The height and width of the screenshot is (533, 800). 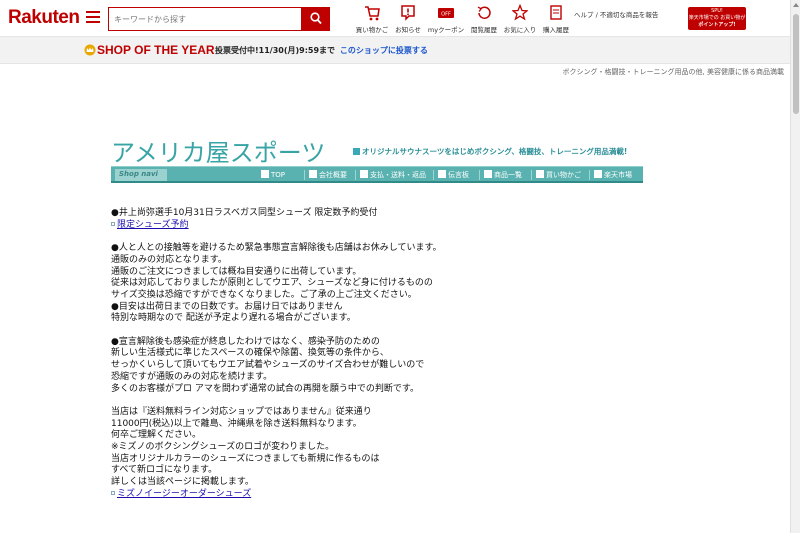 What do you see at coordinates (398, 175) in the screenshot?
I see `nav-payment-label: 支払・送料・返品` at bounding box center [398, 175].